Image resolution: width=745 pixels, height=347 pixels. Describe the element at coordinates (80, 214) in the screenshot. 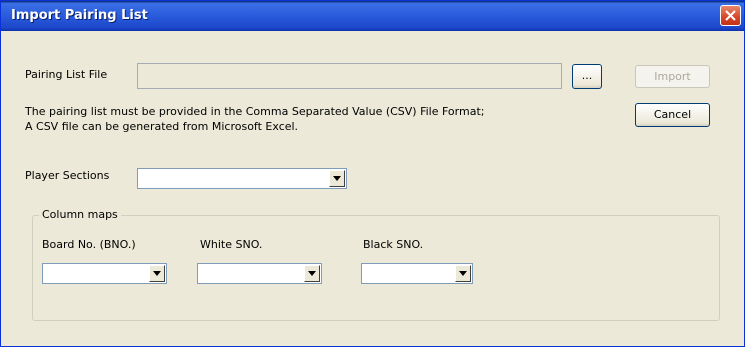

I see `column-maps-legend: Column maps` at that location.